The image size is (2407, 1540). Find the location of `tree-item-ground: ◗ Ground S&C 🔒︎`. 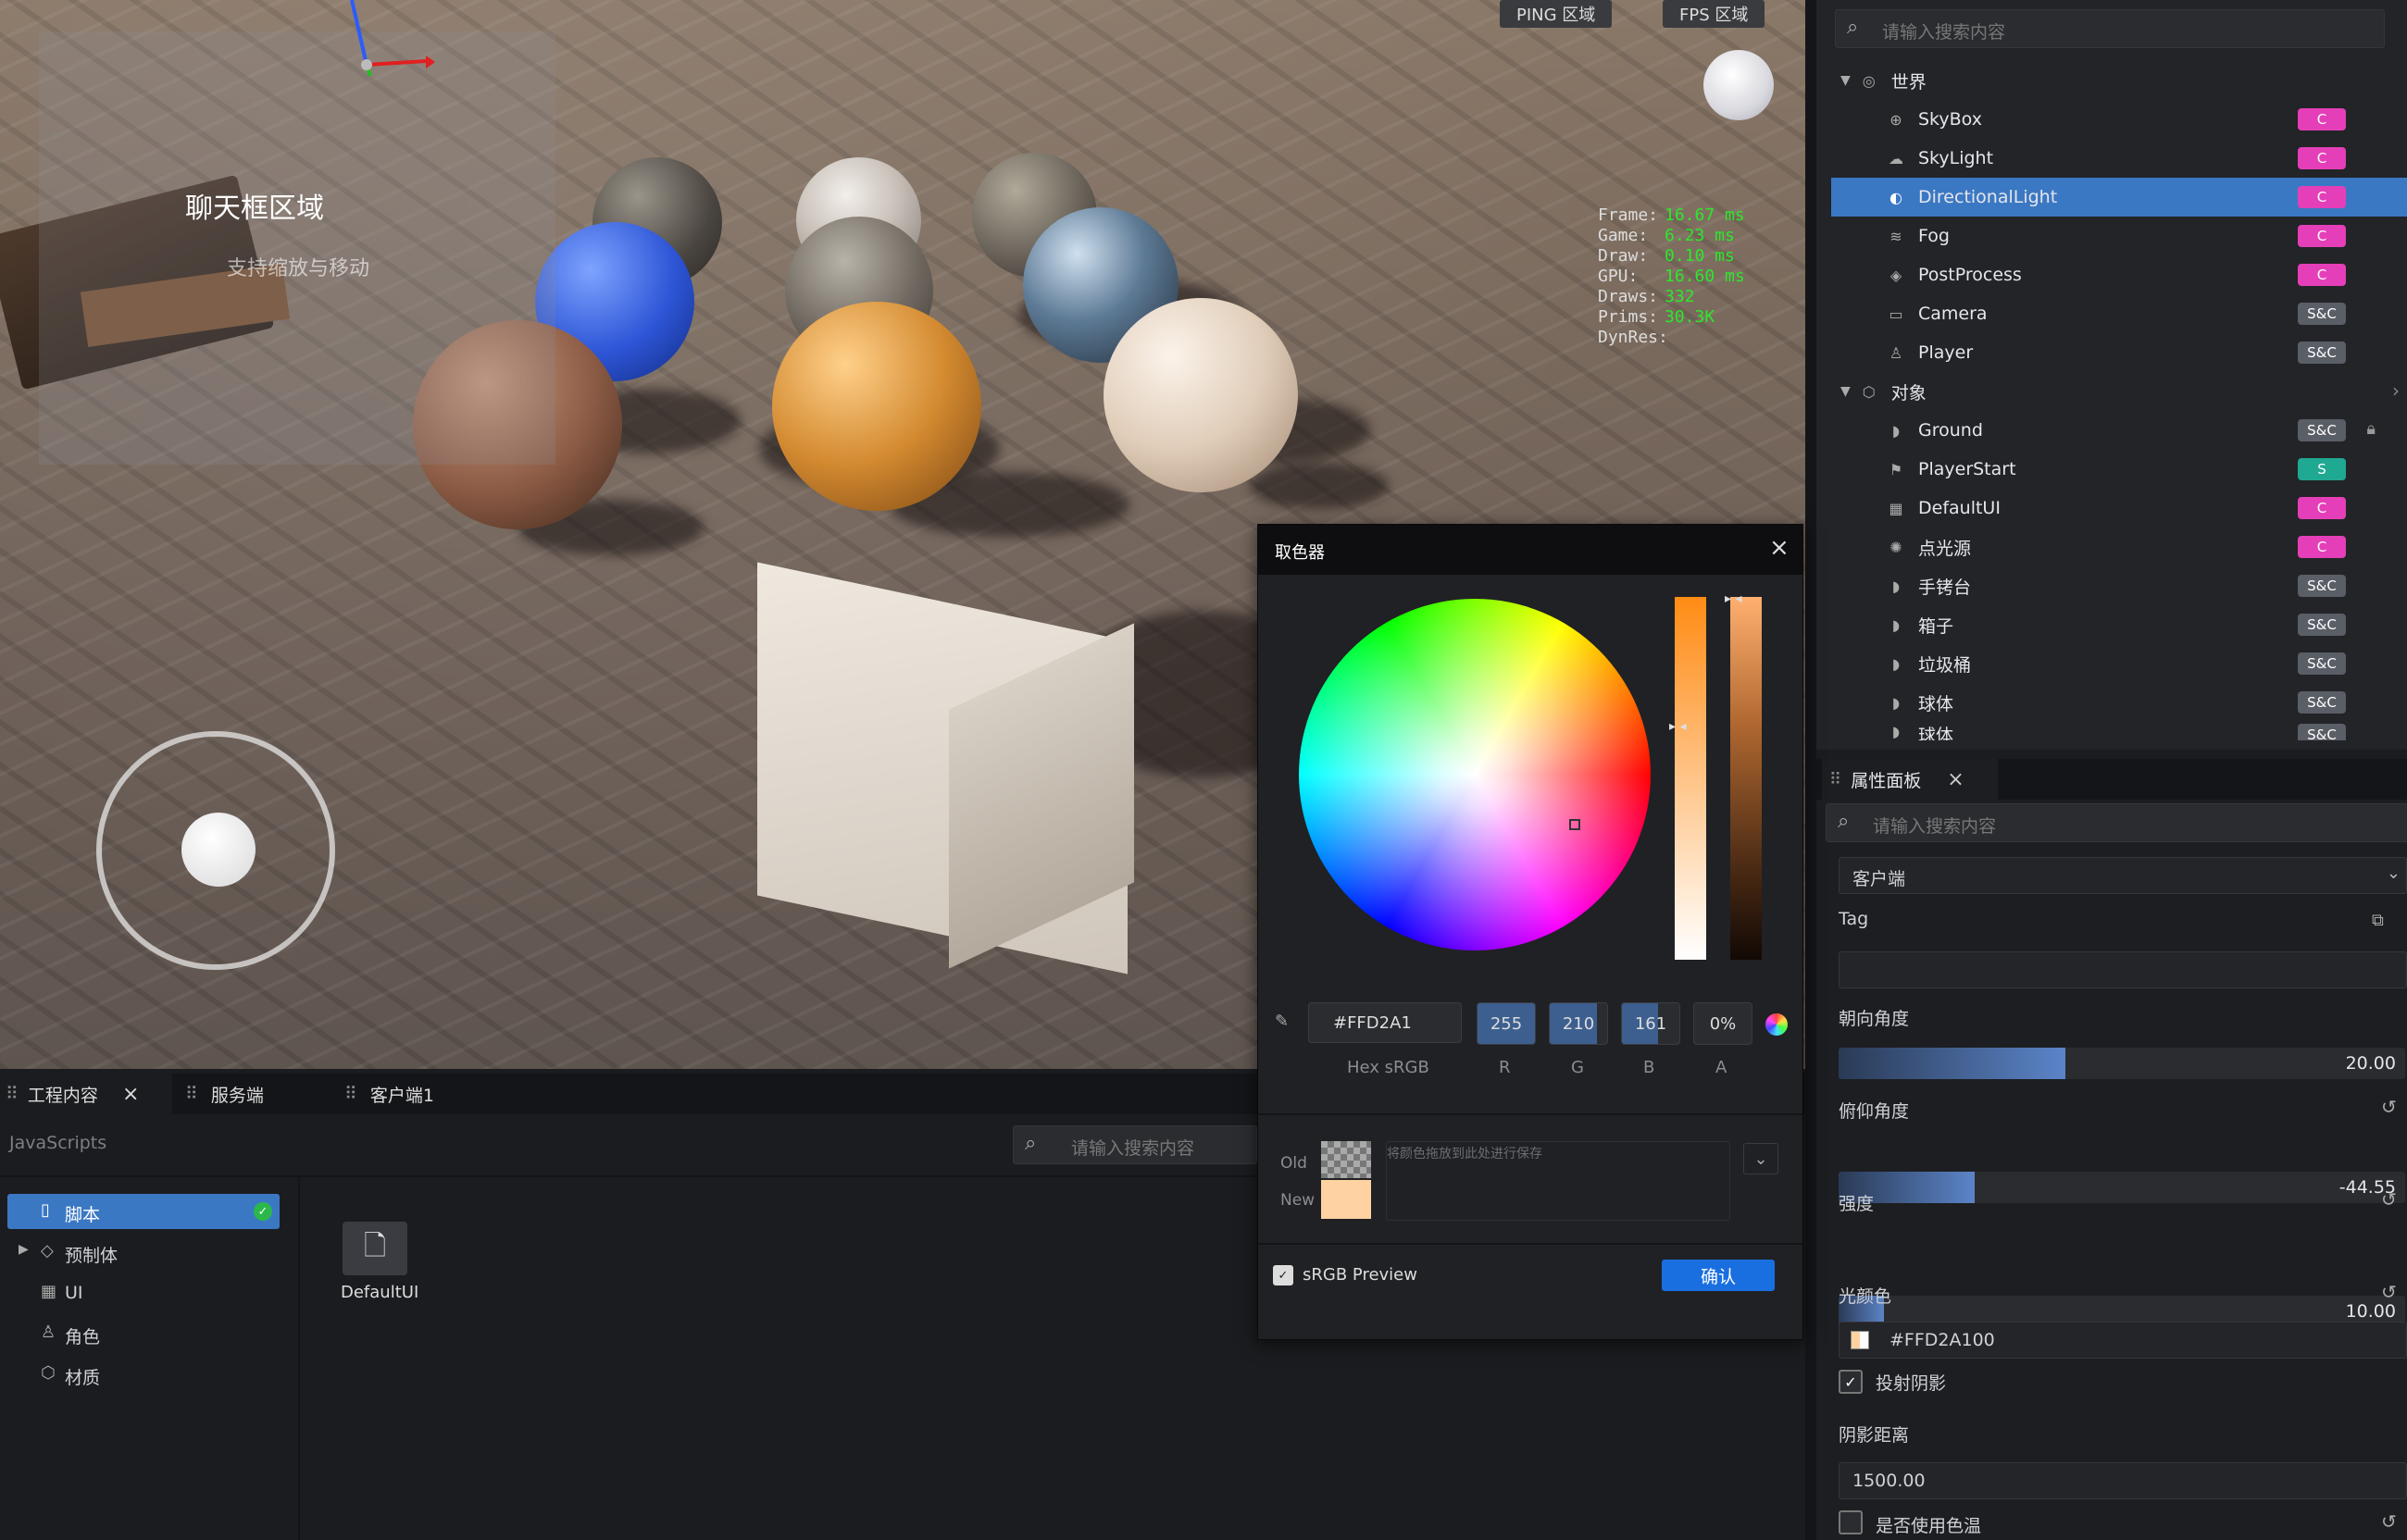

tree-item-ground: ◗ Ground S&C 🔒︎ is located at coordinates (2111, 430).